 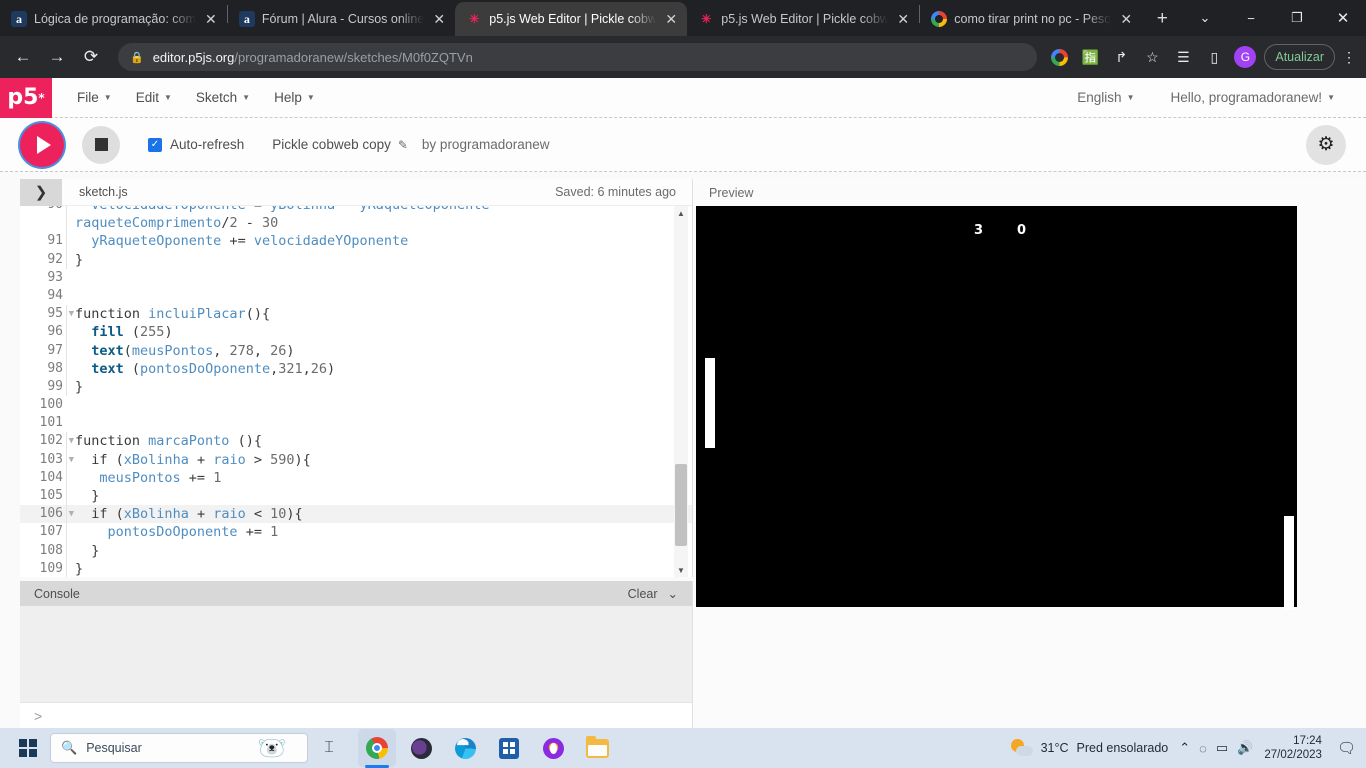 I want to click on code-line: 96 fill (255), so click(x=356, y=332).